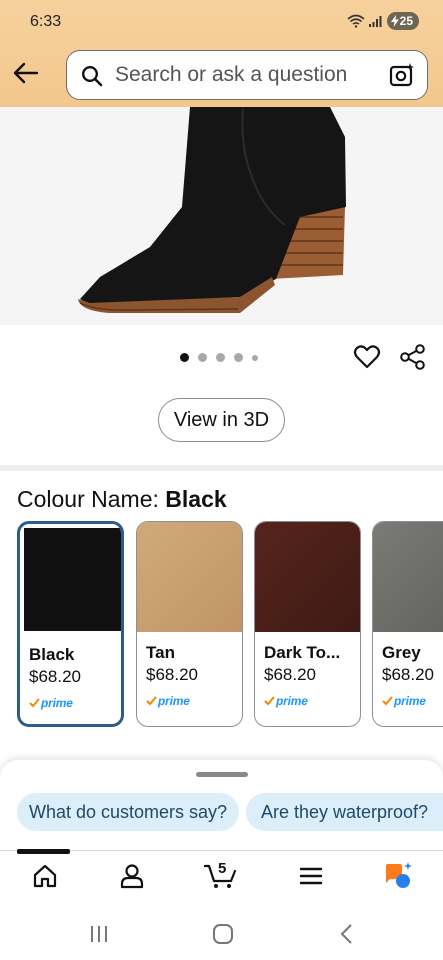 This screenshot has width=443, height=960. I want to click on wifi-icon, so click(356, 21).